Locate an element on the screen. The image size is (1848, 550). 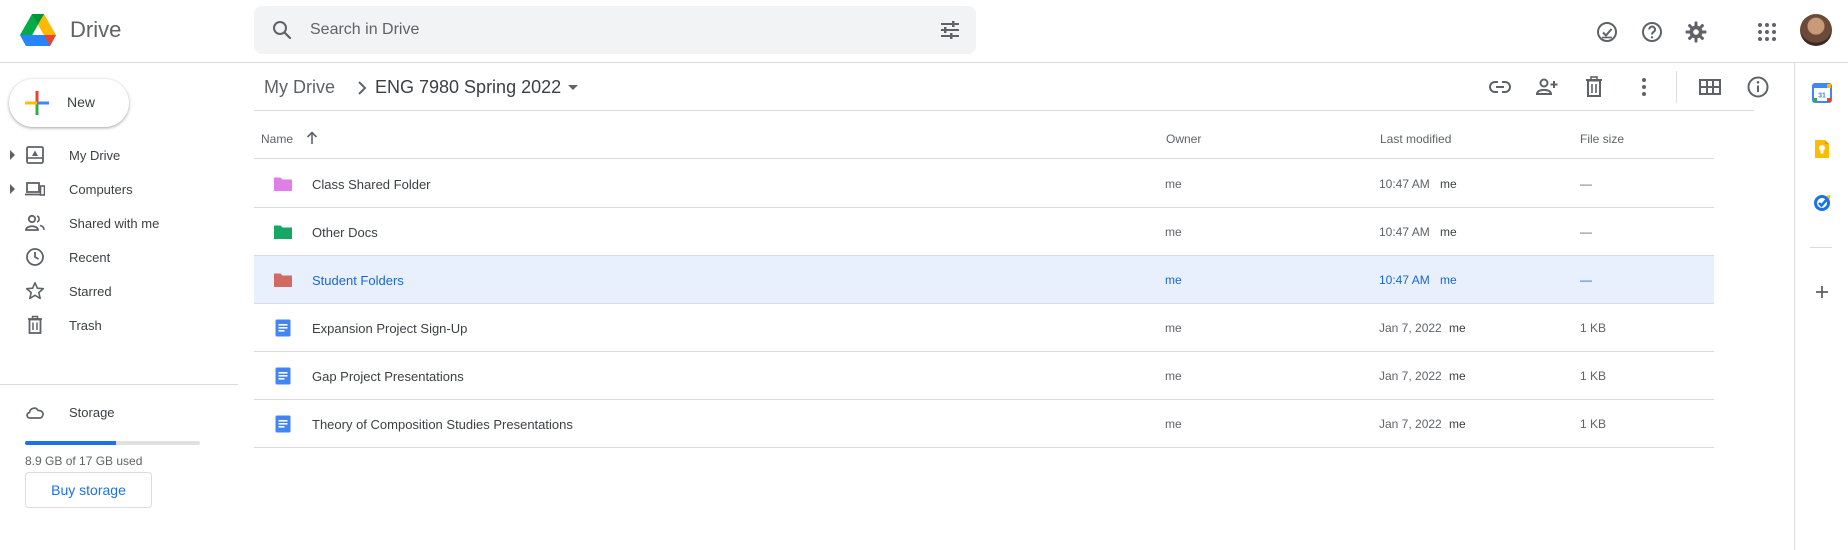
keep-icon is located at coordinates (1822, 149).